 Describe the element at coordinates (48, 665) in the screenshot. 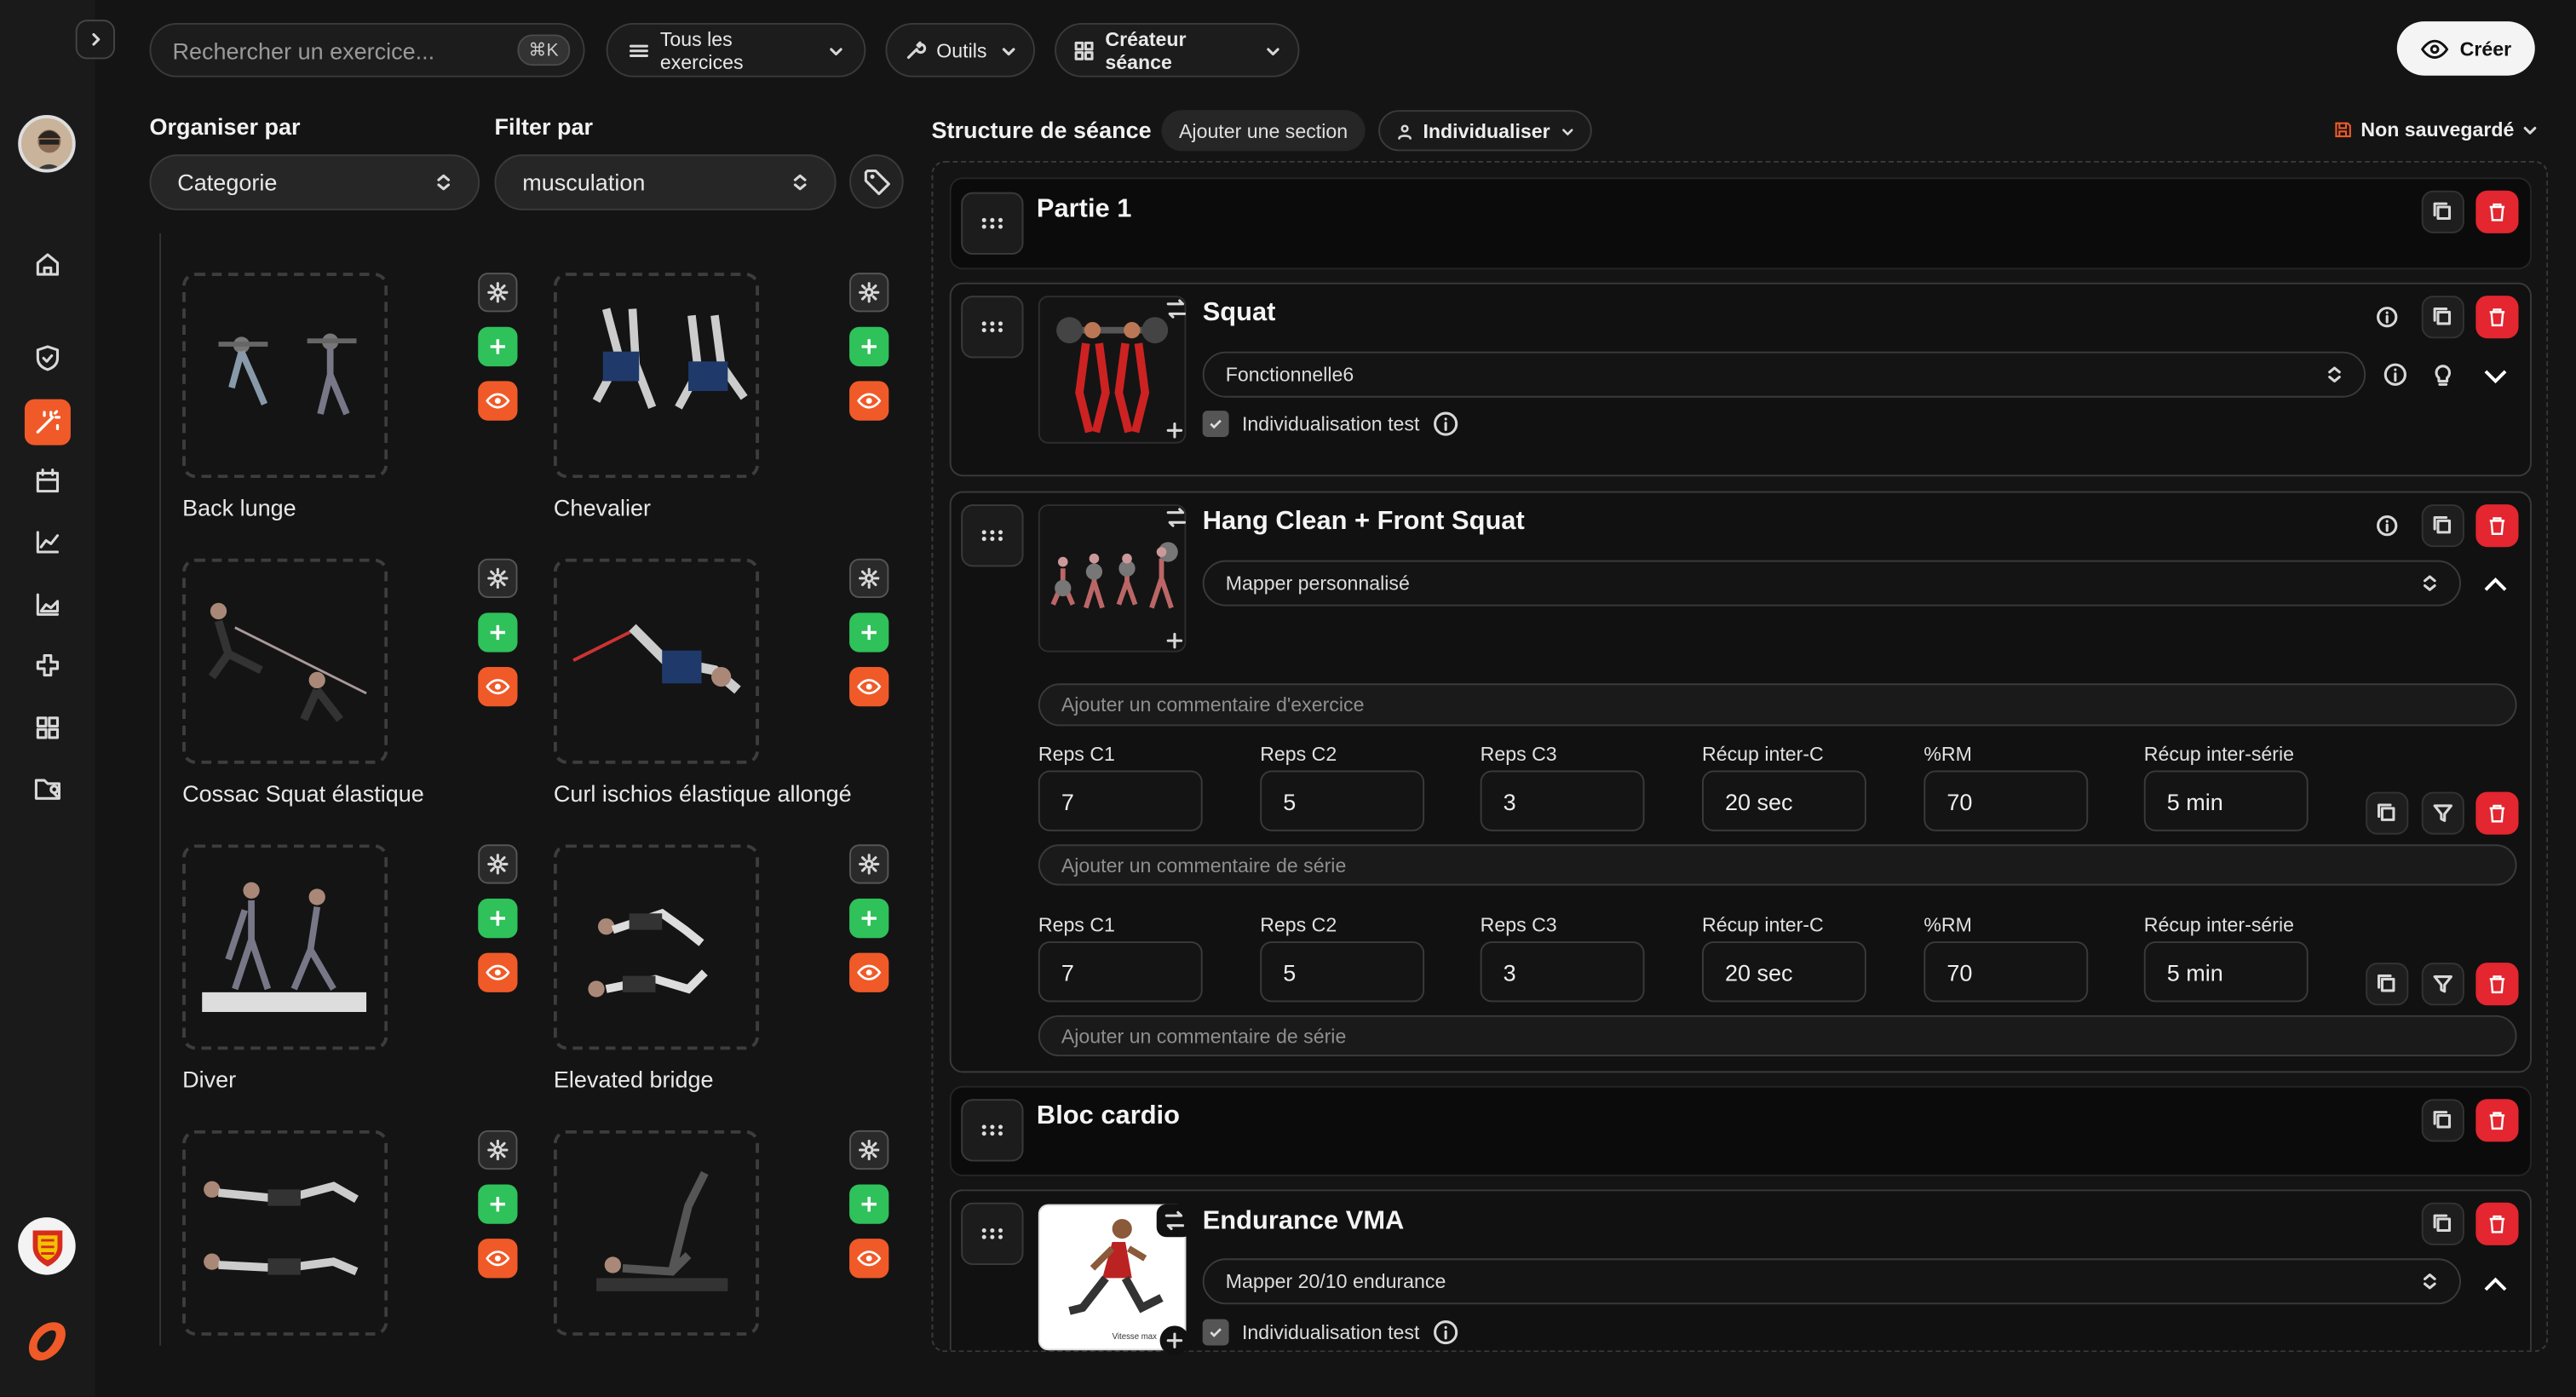

I see `medical-cross-icon` at that location.